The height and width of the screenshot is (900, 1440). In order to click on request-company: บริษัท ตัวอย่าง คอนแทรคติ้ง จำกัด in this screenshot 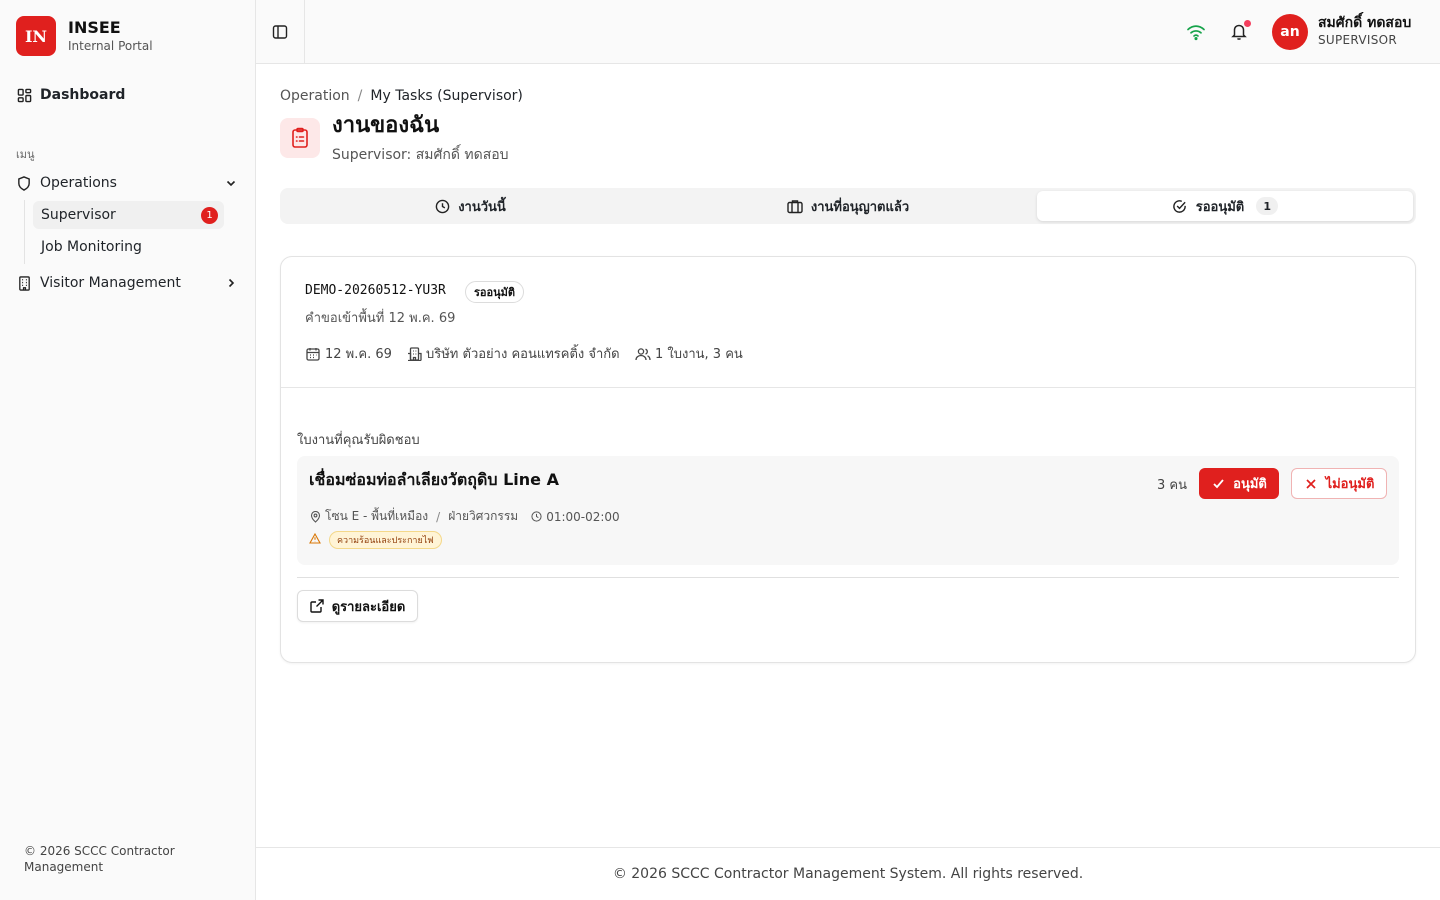, I will do `click(513, 353)`.